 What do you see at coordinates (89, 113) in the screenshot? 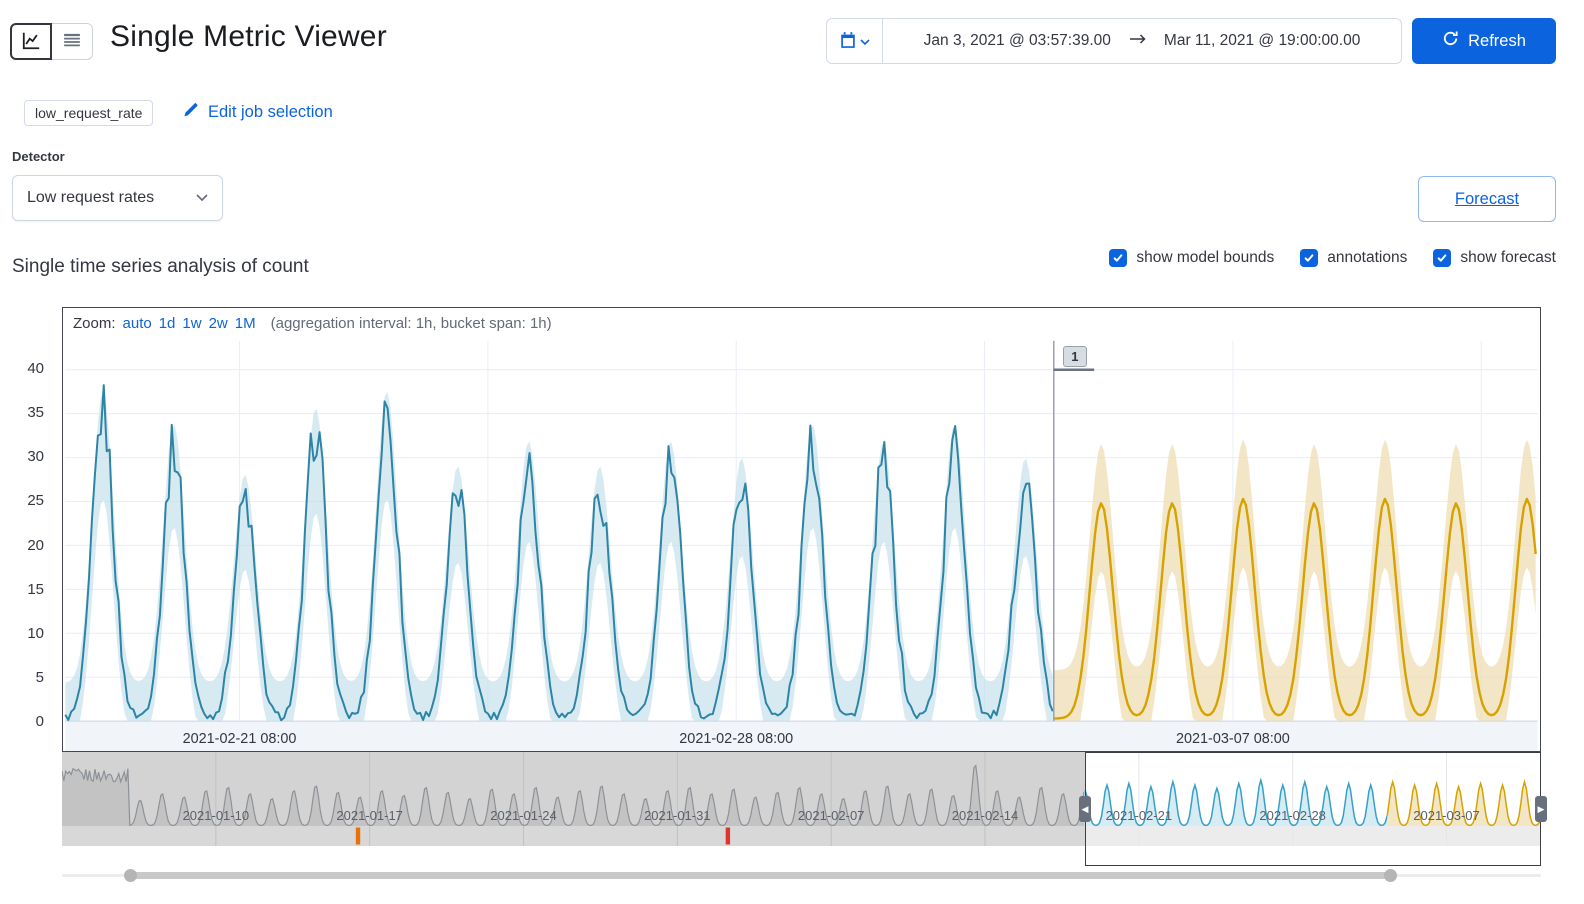
I see `job-badge: low_request_rate` at bounding box center [89, 113].